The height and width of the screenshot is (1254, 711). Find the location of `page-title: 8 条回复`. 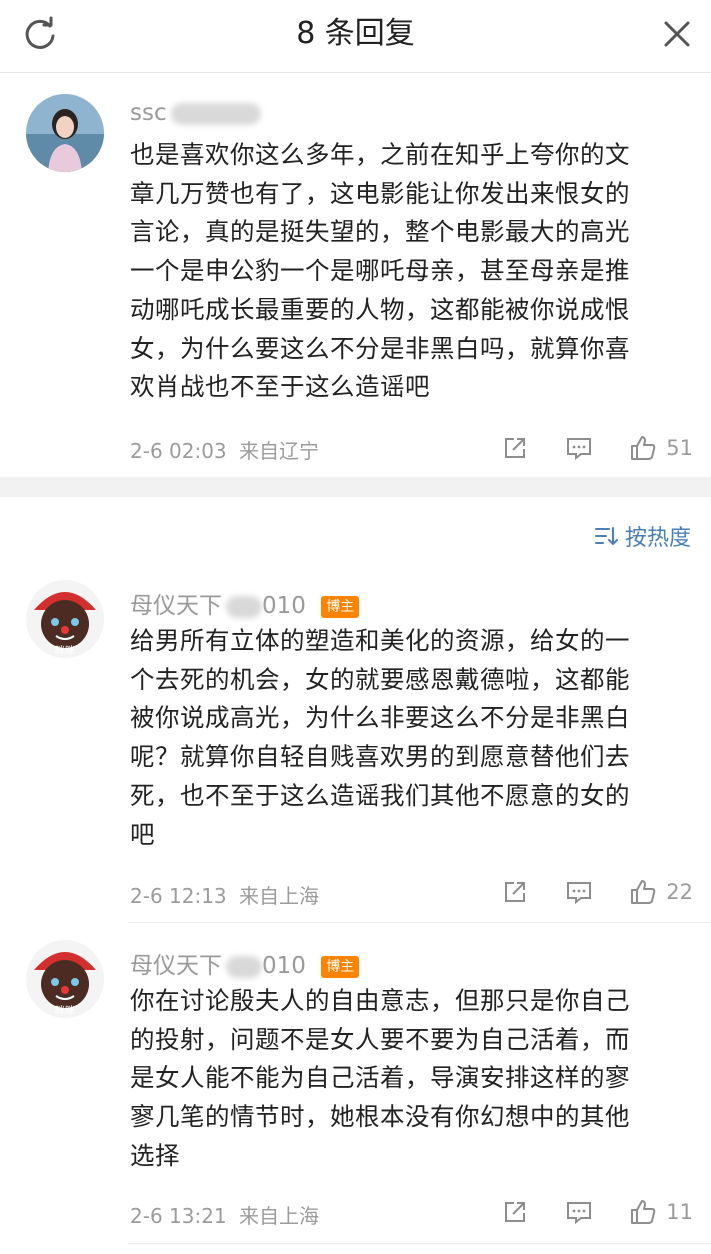

page-title: 8 条回复 is located at coordinates (355, 33).